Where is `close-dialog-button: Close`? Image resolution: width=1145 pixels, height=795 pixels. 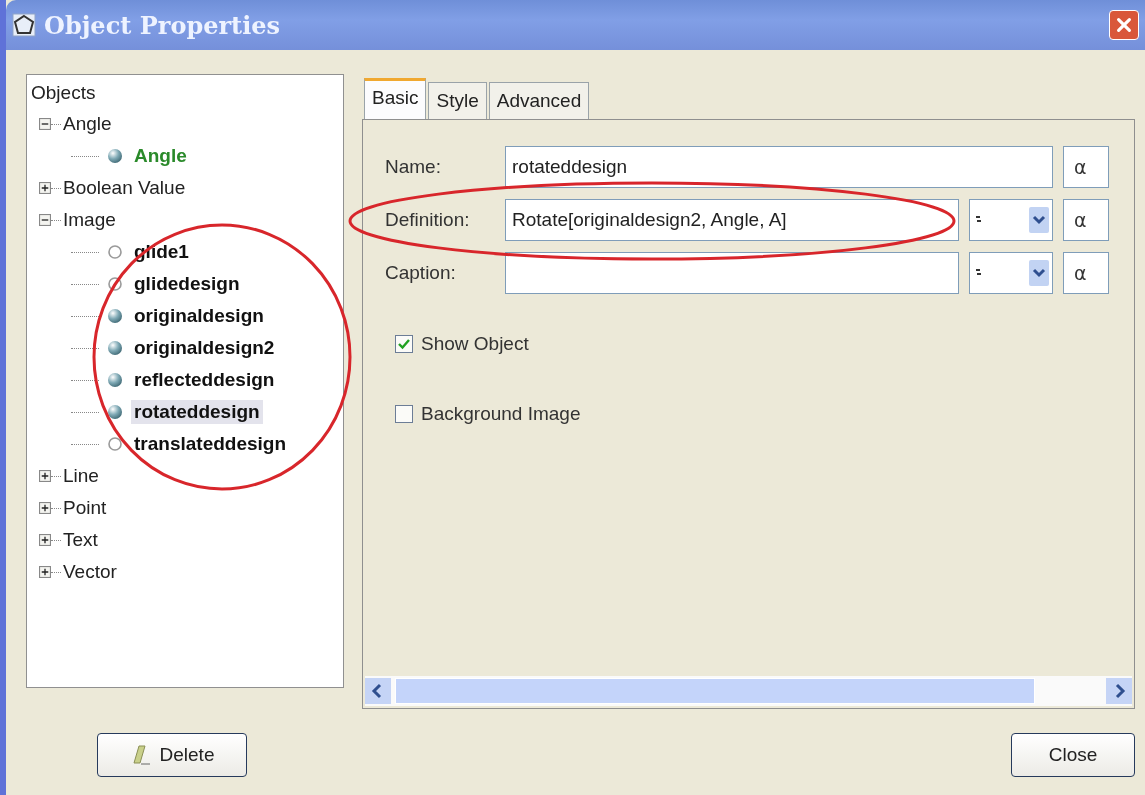 close-dialog-button: Close is located at coordinates (1073, 755).